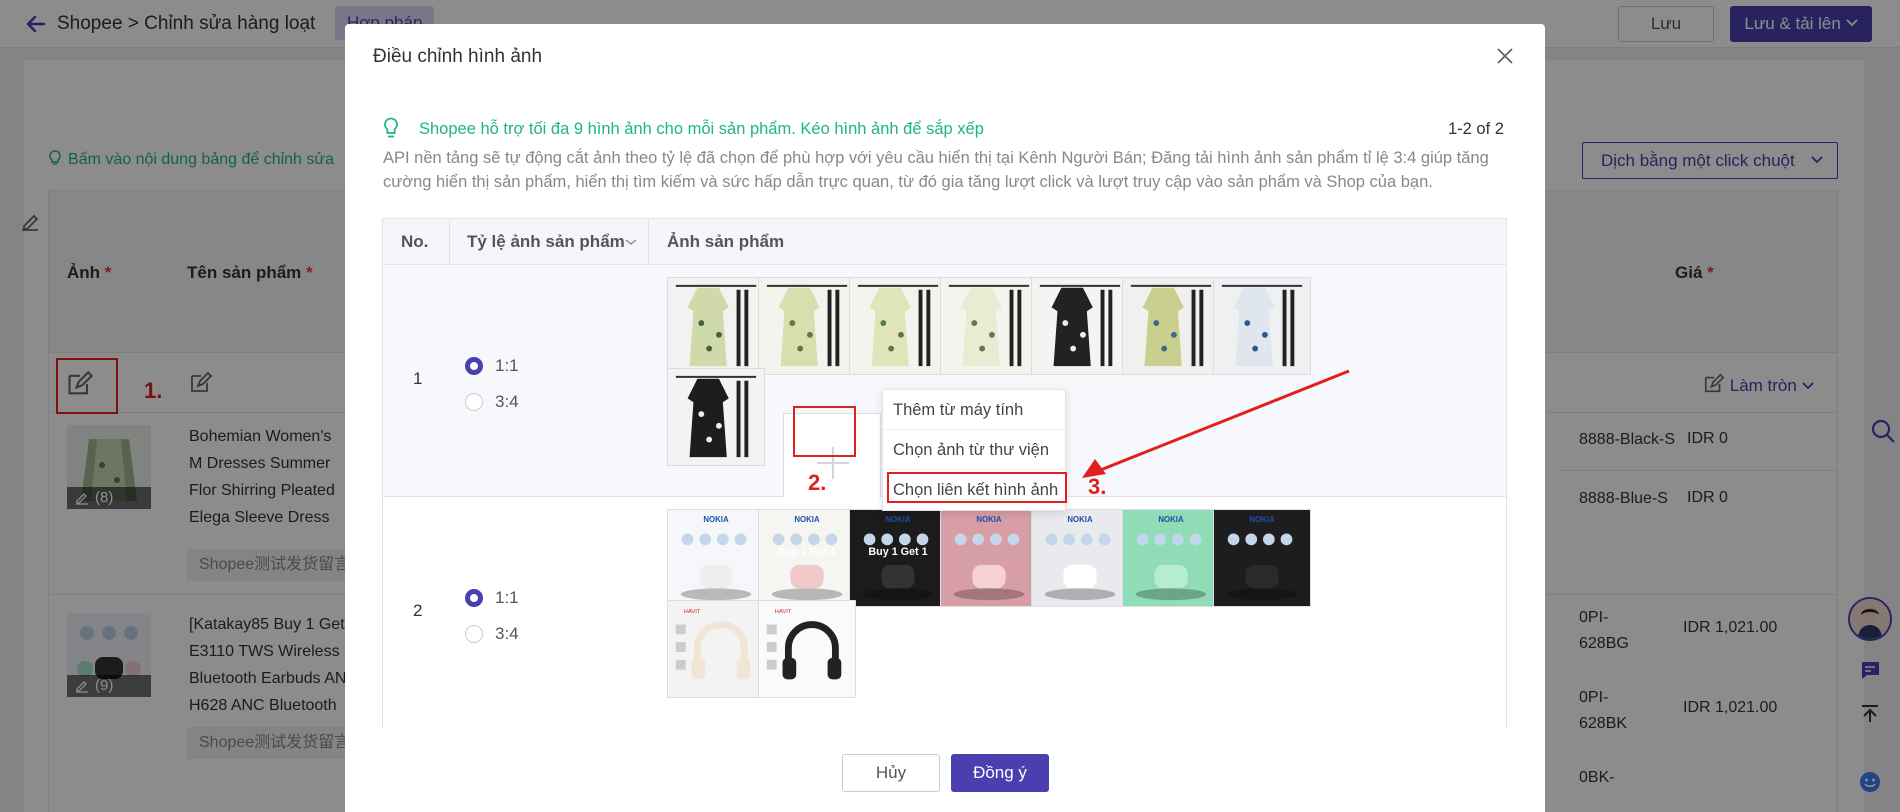 The width and height of the screenshot is (1900, 812). Describe the element at coordinates (891, 773) in the screenshot. I see `cancel-button: Hủy` at that location.